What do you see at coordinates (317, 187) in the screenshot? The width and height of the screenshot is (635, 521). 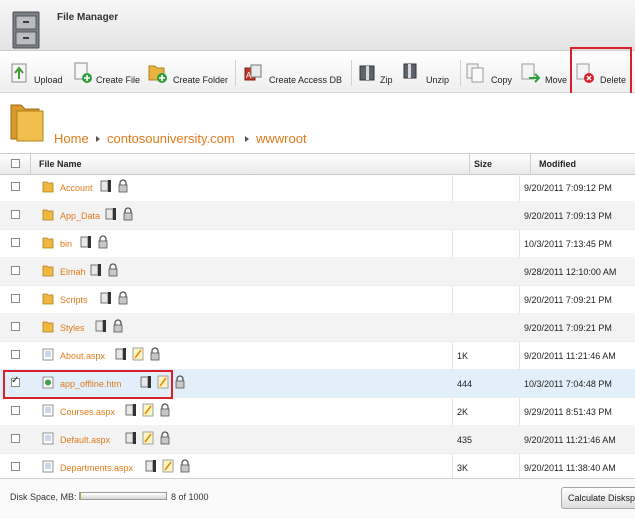 I see `table-row: Account 9/20/2011 7:09:12 PM` at bounding box center [317, 187].